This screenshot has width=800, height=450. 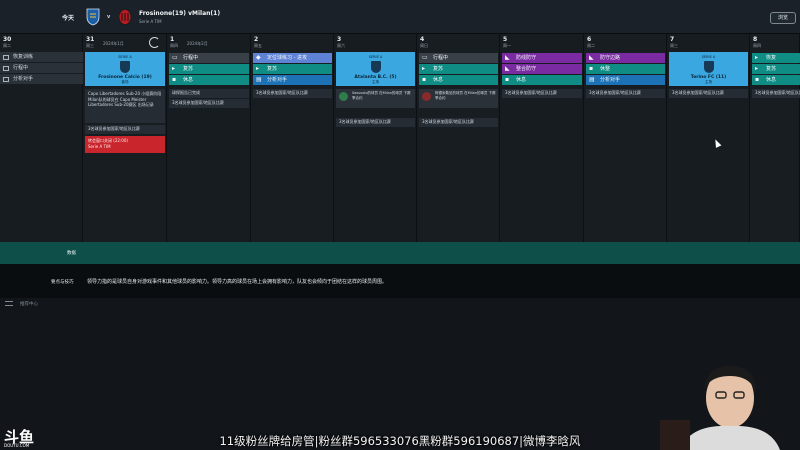 I want to click on side-item-label: 恢复训练, so click(x=23, y=57).